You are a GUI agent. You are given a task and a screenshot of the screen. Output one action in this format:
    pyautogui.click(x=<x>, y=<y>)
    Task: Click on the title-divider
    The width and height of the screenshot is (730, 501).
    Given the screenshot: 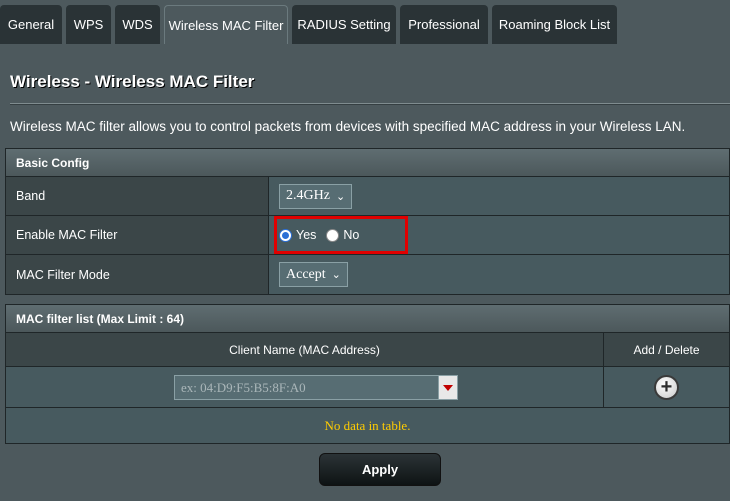 What is the action you would take?
    pyautogui.click(x=370, y=104)
    